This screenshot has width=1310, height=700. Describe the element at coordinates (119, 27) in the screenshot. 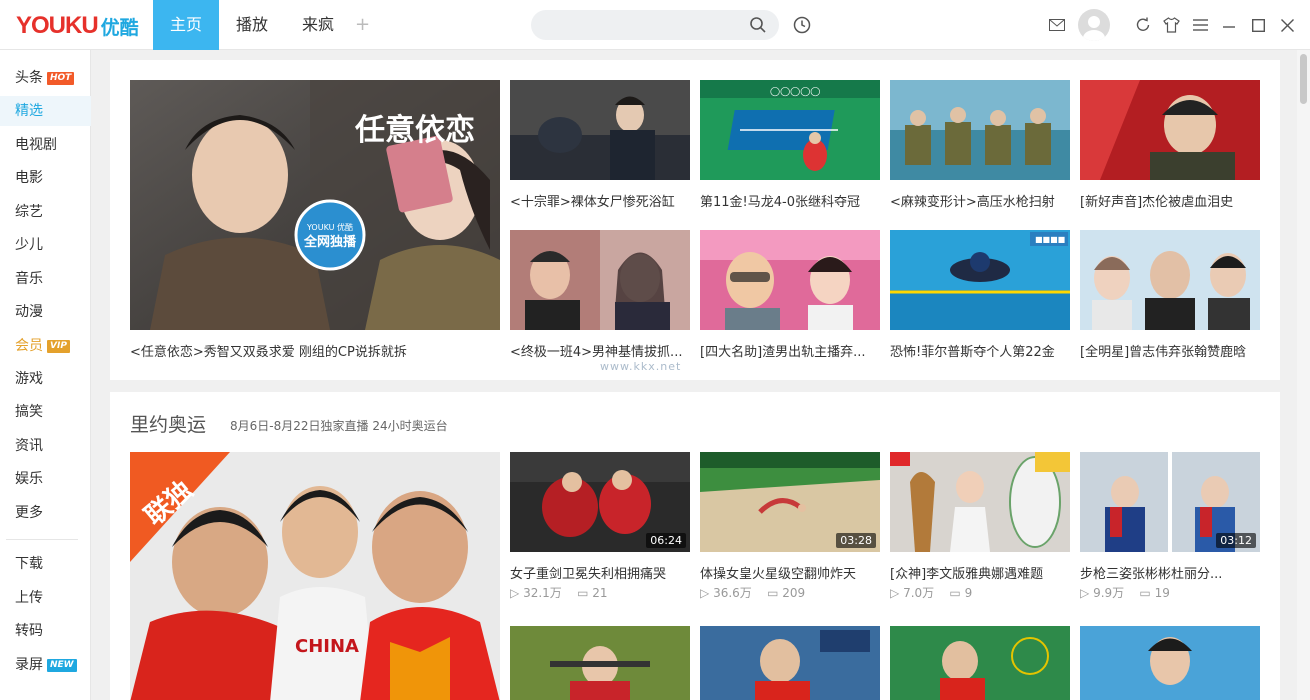

I see `logo-cn: 优酷` at that location.